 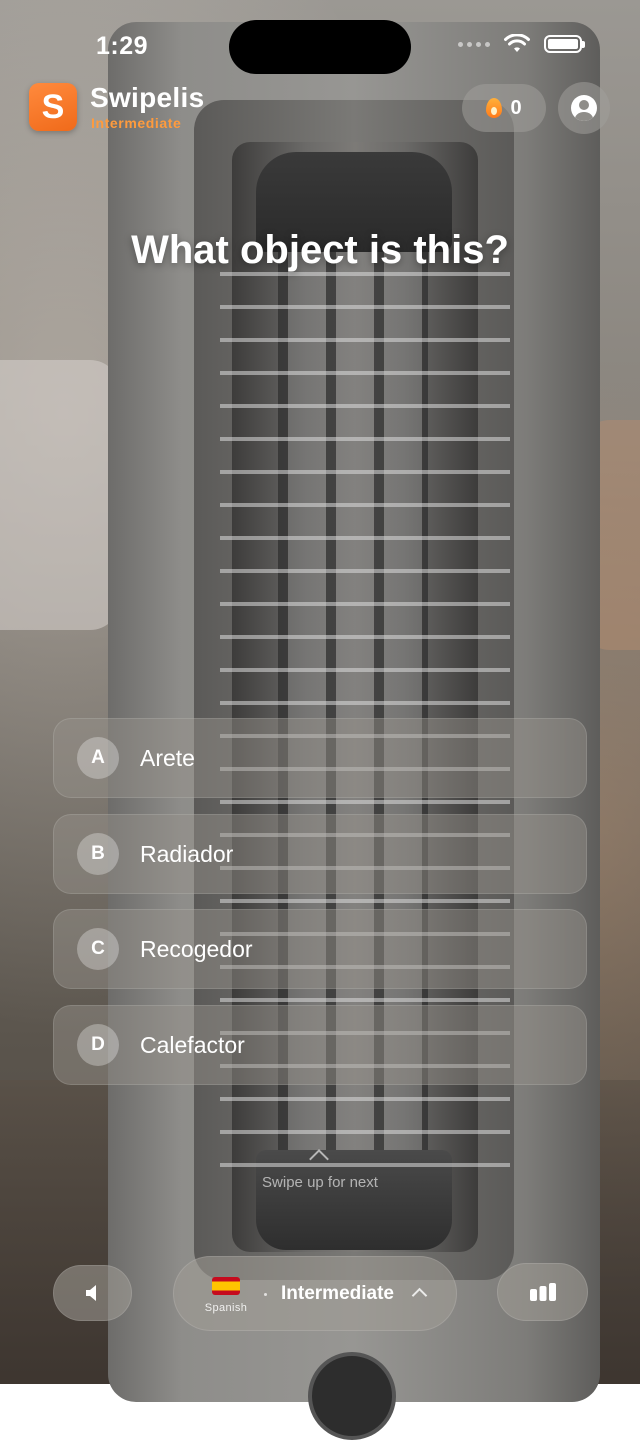 What do you see at coordinates (98, 854) in the screenshot?
I see `option-letter-badge: B` at bounding box center [98, 854].